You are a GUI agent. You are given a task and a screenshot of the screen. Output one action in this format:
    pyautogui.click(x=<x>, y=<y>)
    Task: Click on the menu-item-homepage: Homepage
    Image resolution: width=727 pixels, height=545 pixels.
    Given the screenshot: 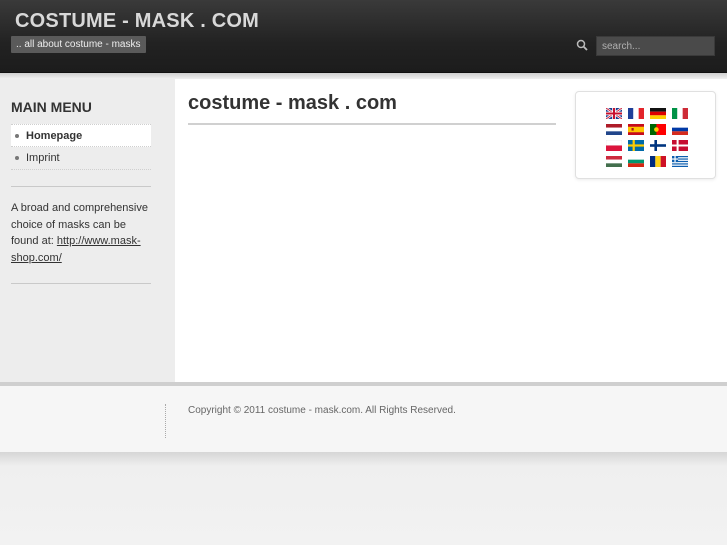 What is the action you would take?
    pyautogui.click(x=81, y=135)
    